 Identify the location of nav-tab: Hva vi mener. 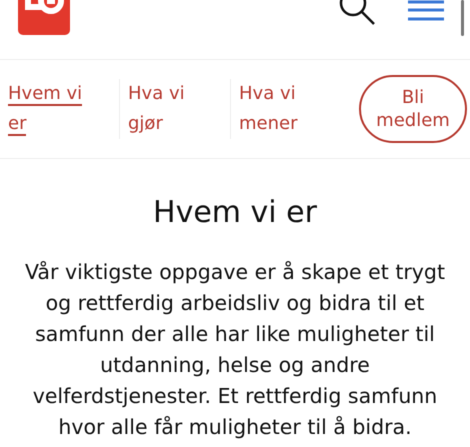
(280, 109).